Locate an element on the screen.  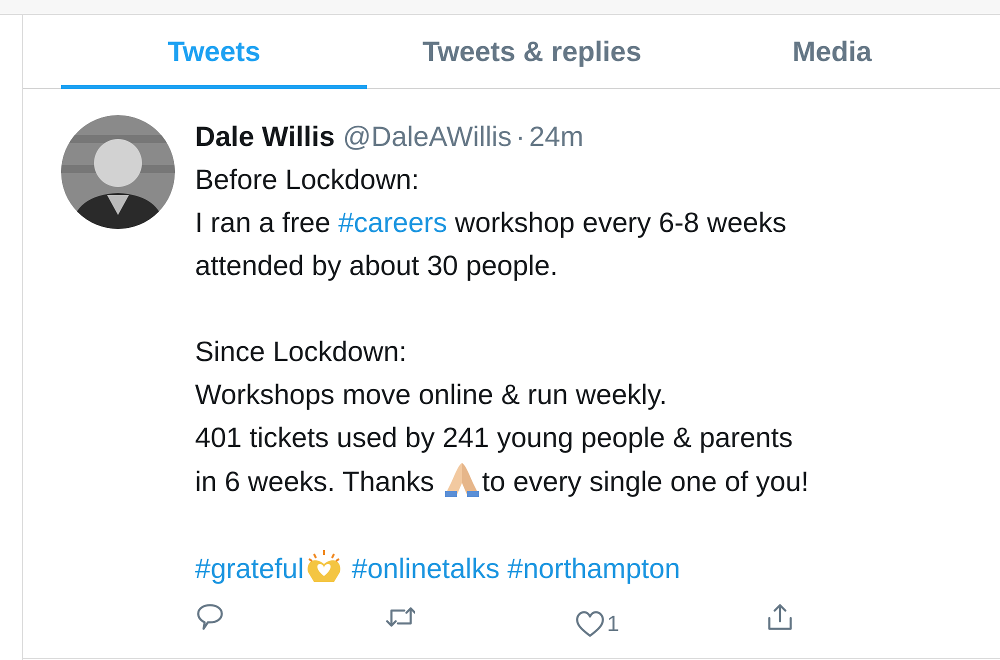
like-button: 1 is located at coordinates (597, 623).